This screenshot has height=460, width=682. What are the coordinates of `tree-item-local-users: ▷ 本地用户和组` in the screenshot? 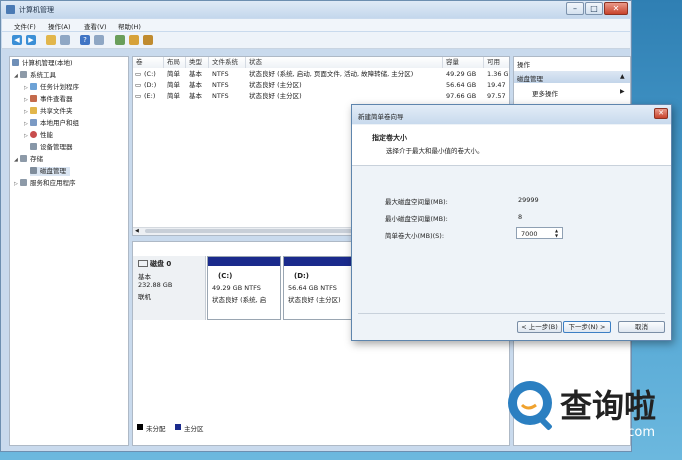 It's located at (51, 123).